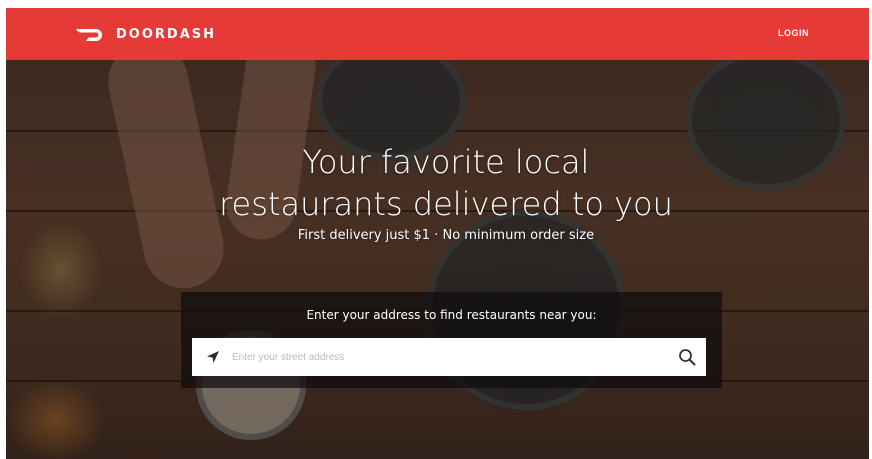 This screenshot has height=459, width=872. What do you see at coordinates (437, 34) in the screenshot?
I see `top-navigation-bar: DOORDASH LOGIN` at bounding box center [437, 34].